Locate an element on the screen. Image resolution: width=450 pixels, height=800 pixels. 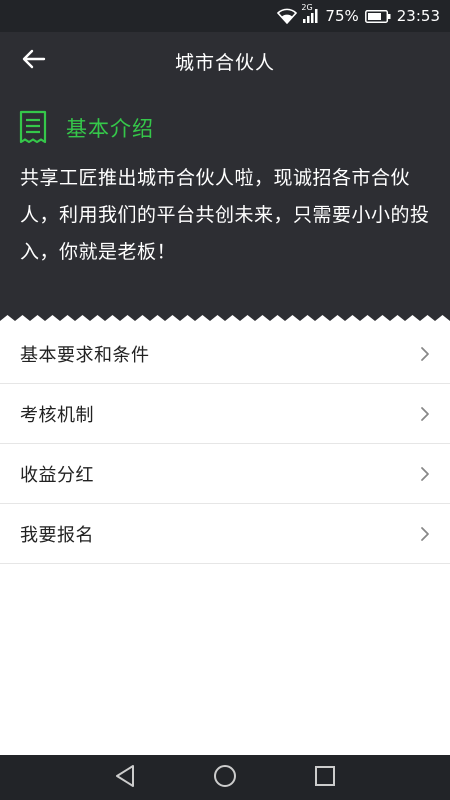
menu-item-requirements: 基本要求和条件 is located at coordinates (225, 354).